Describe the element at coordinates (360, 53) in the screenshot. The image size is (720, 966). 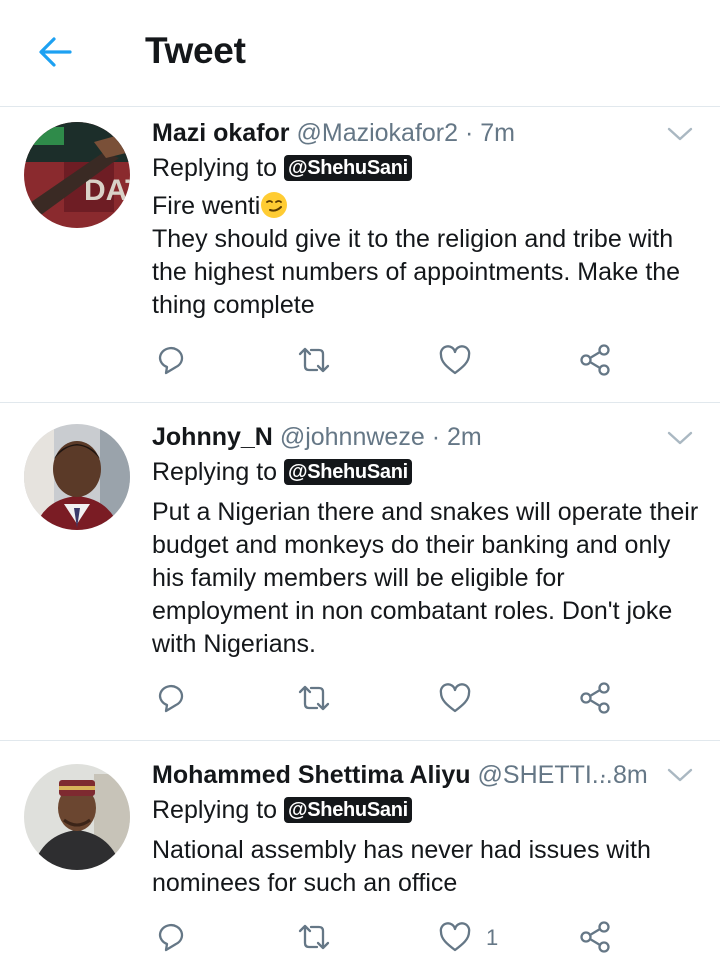
I see `top-bar: Tweet` at that location.